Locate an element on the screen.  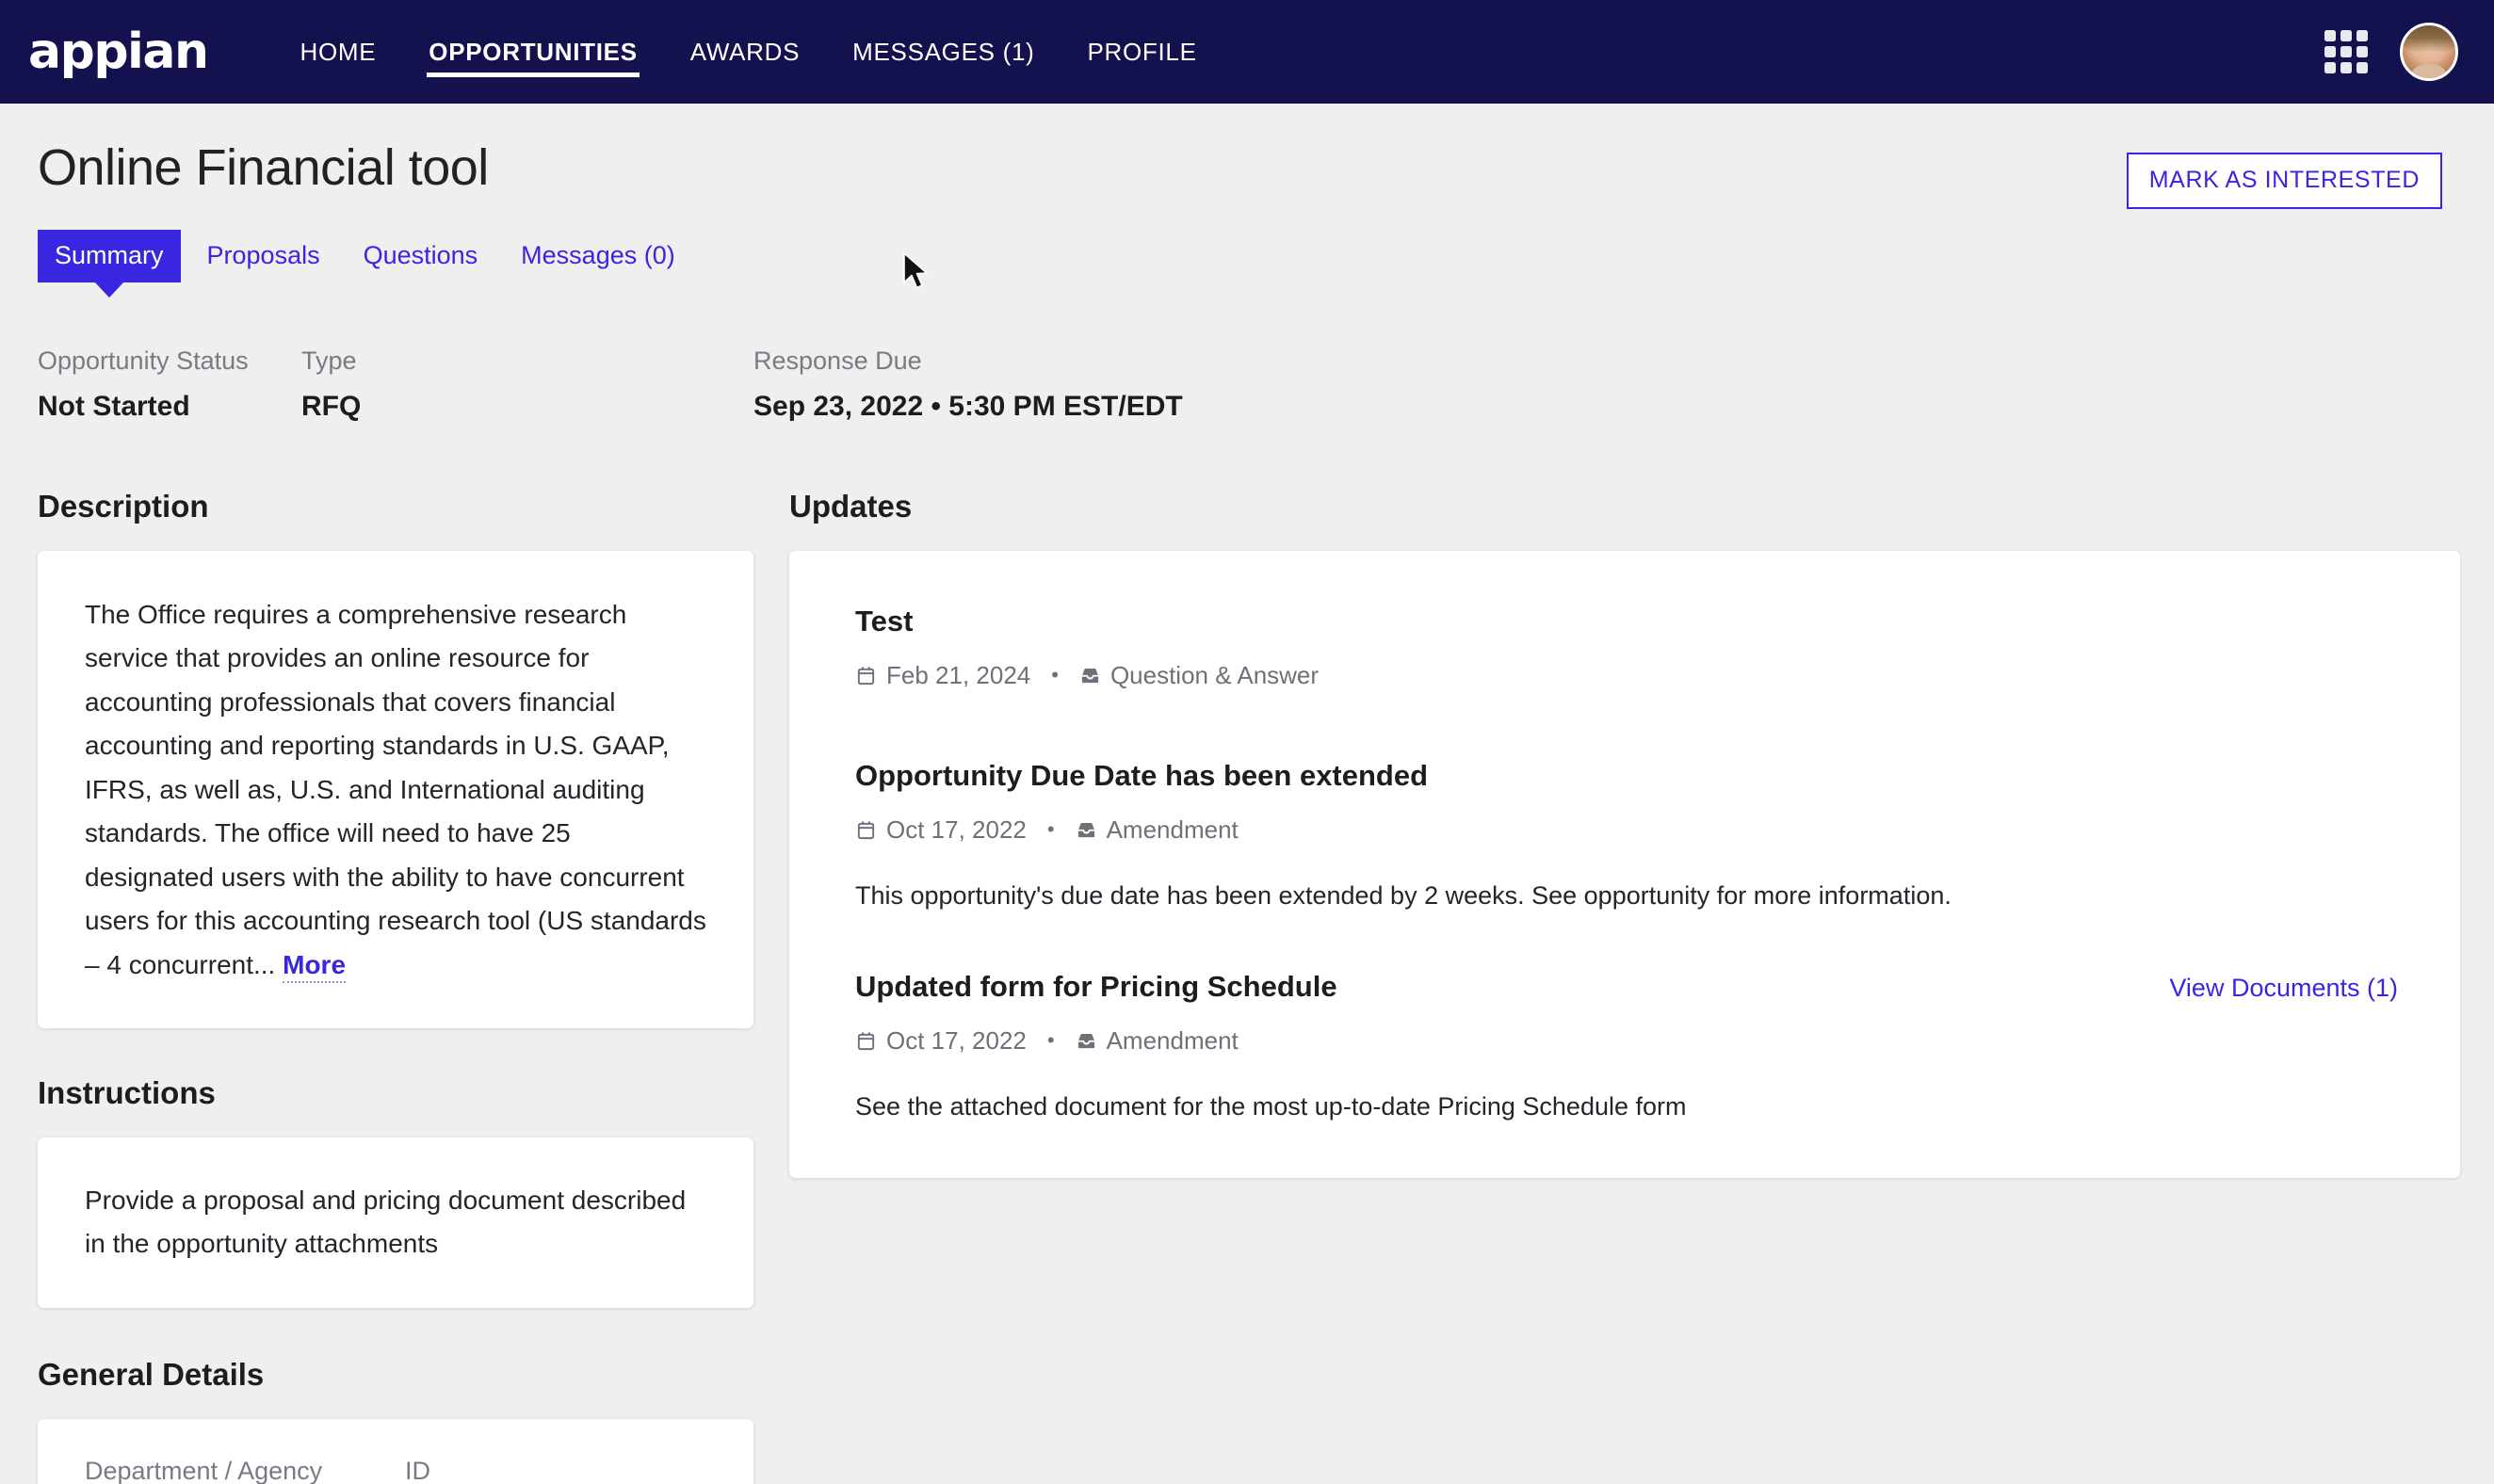
grid-apps-icon is located at coordinates (2346, 52).